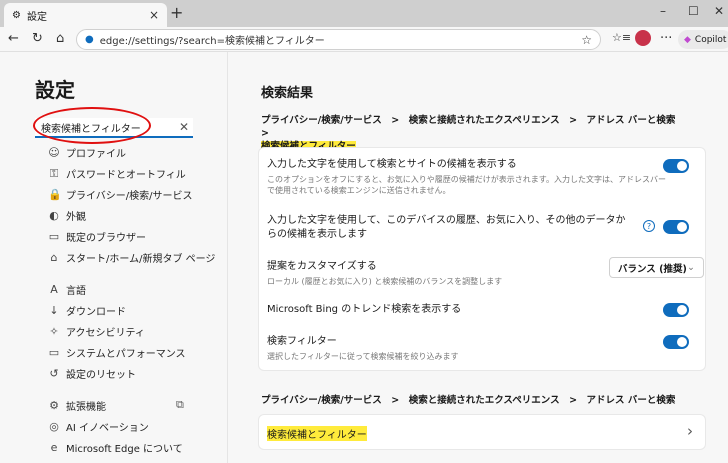  I want to click on settings-search-input: 検索候補とフィルター ✕, so click(114, 128).